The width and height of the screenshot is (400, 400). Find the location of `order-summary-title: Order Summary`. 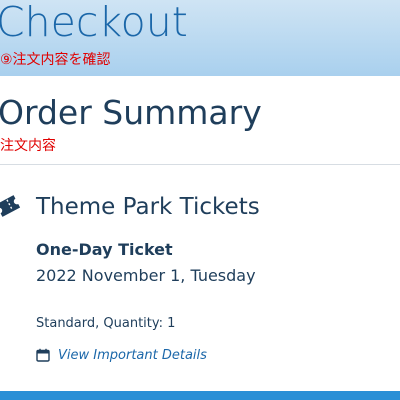

order-summary-title: Order Summary is located at coordinates (131, 112).